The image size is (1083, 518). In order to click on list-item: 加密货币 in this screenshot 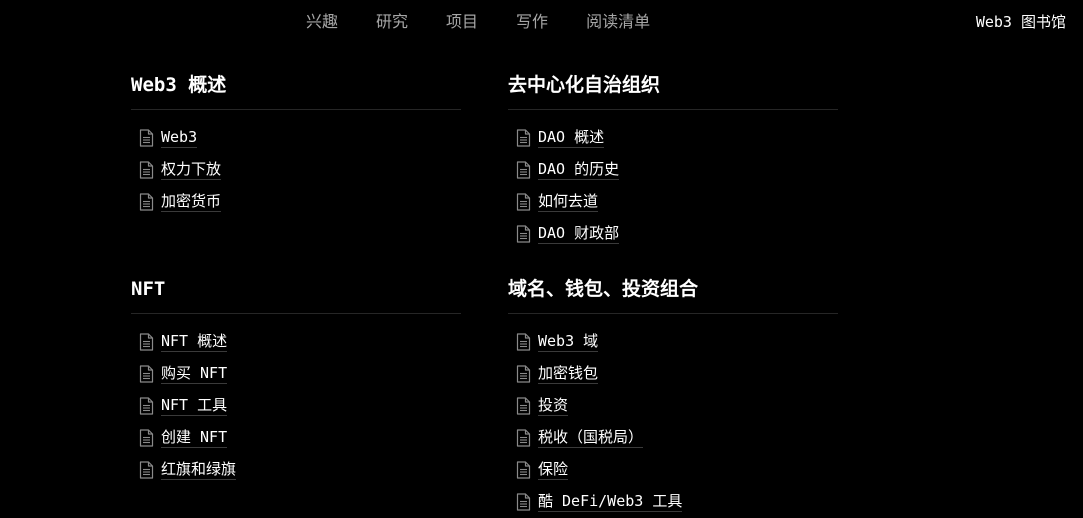, I will do `click(300, 202)`.